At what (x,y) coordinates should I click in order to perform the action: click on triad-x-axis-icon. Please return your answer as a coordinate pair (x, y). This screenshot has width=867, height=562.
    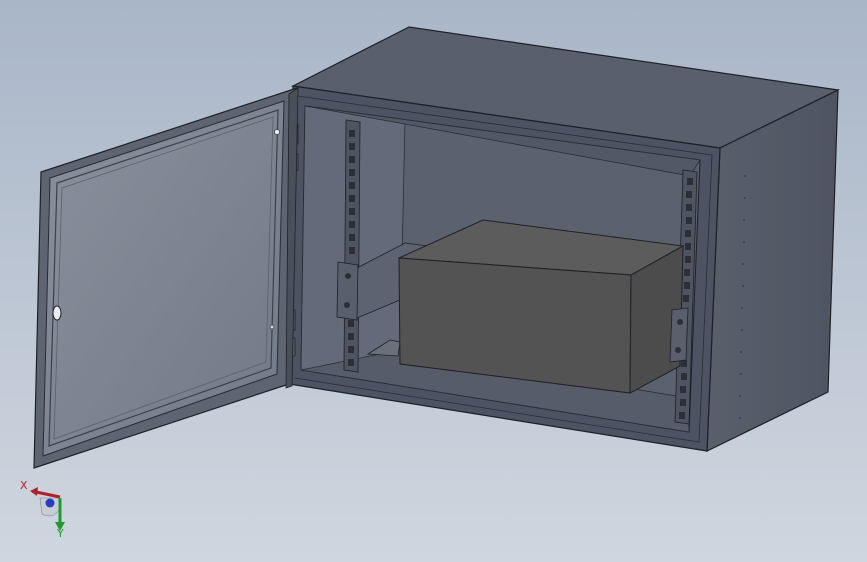
    Looking at the image, I should click on (48, 494).